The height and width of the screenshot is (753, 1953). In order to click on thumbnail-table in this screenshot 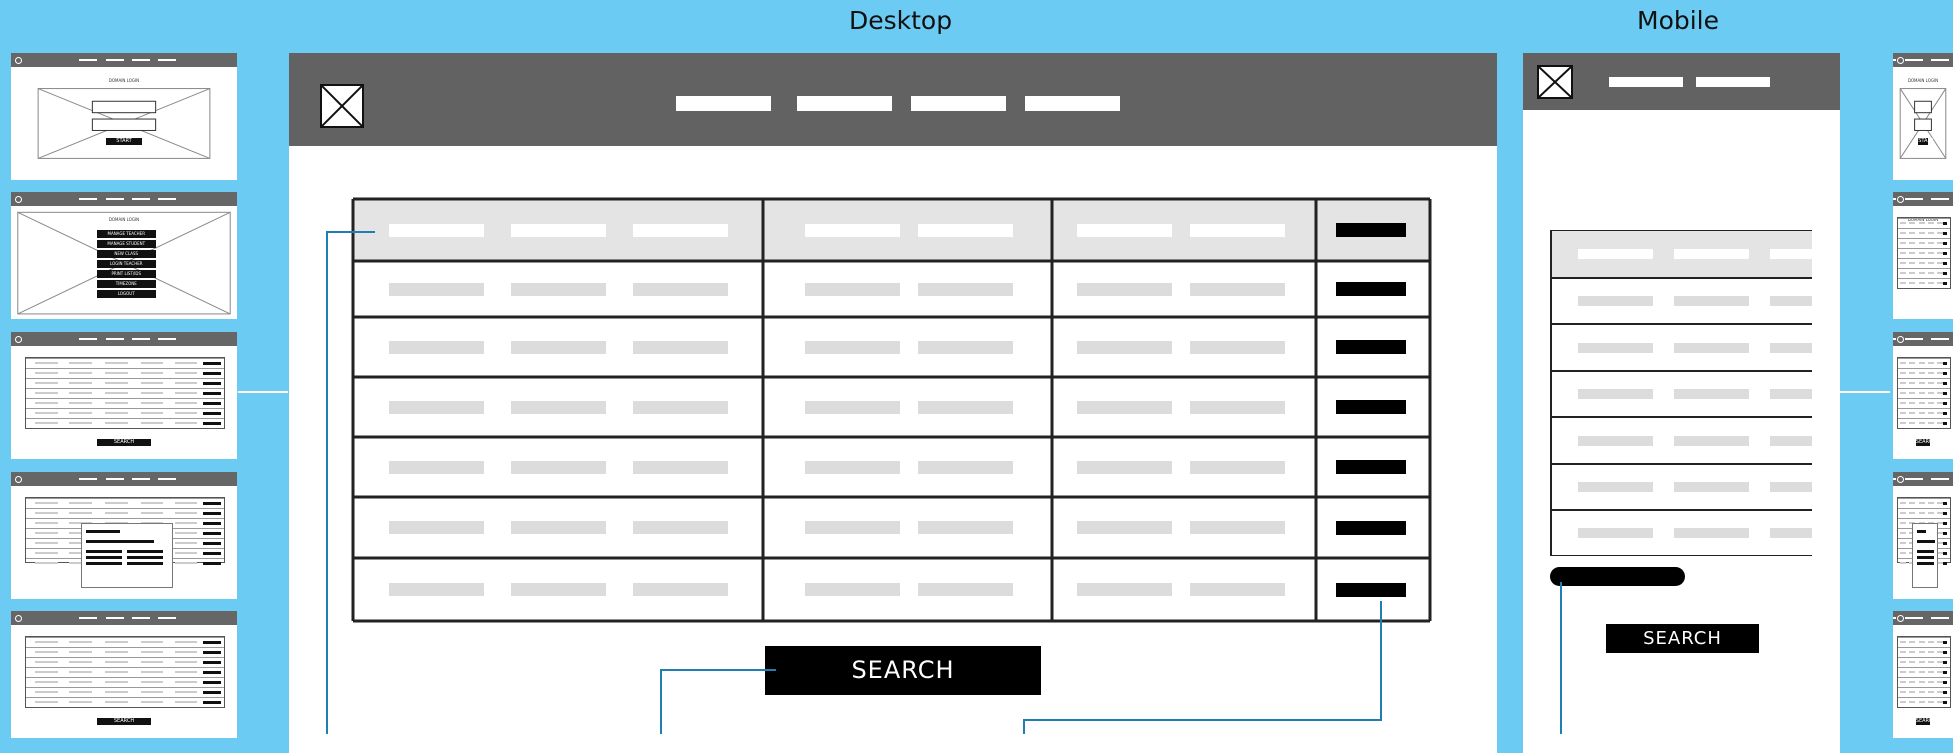, I will do `click(1924, 672)`.